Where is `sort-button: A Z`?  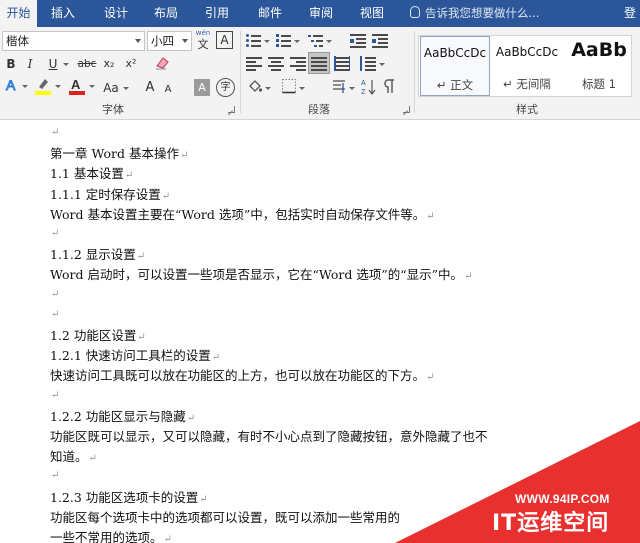
sort-button: A Z is located at coordinates (369, 88).